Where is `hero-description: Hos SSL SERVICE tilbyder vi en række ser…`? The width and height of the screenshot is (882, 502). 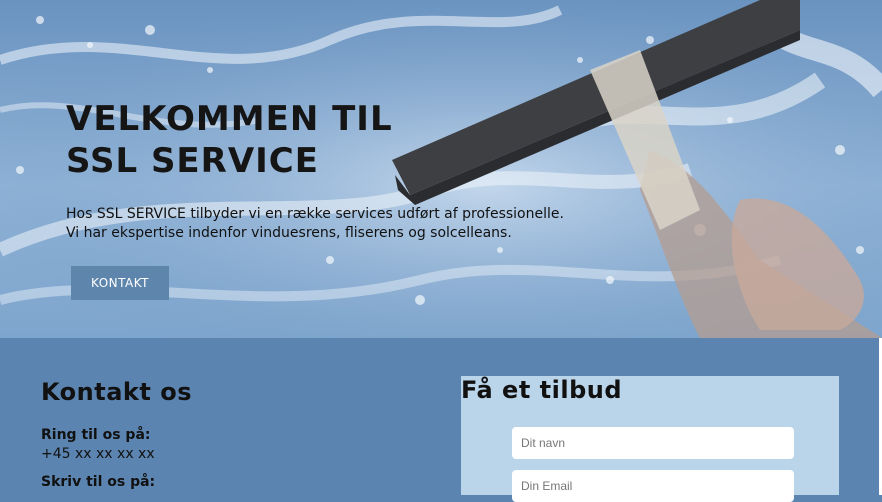 hero-description: Hos SSL SERVICE tilbyder vi en række ser… is located at coordinates (315, 224).